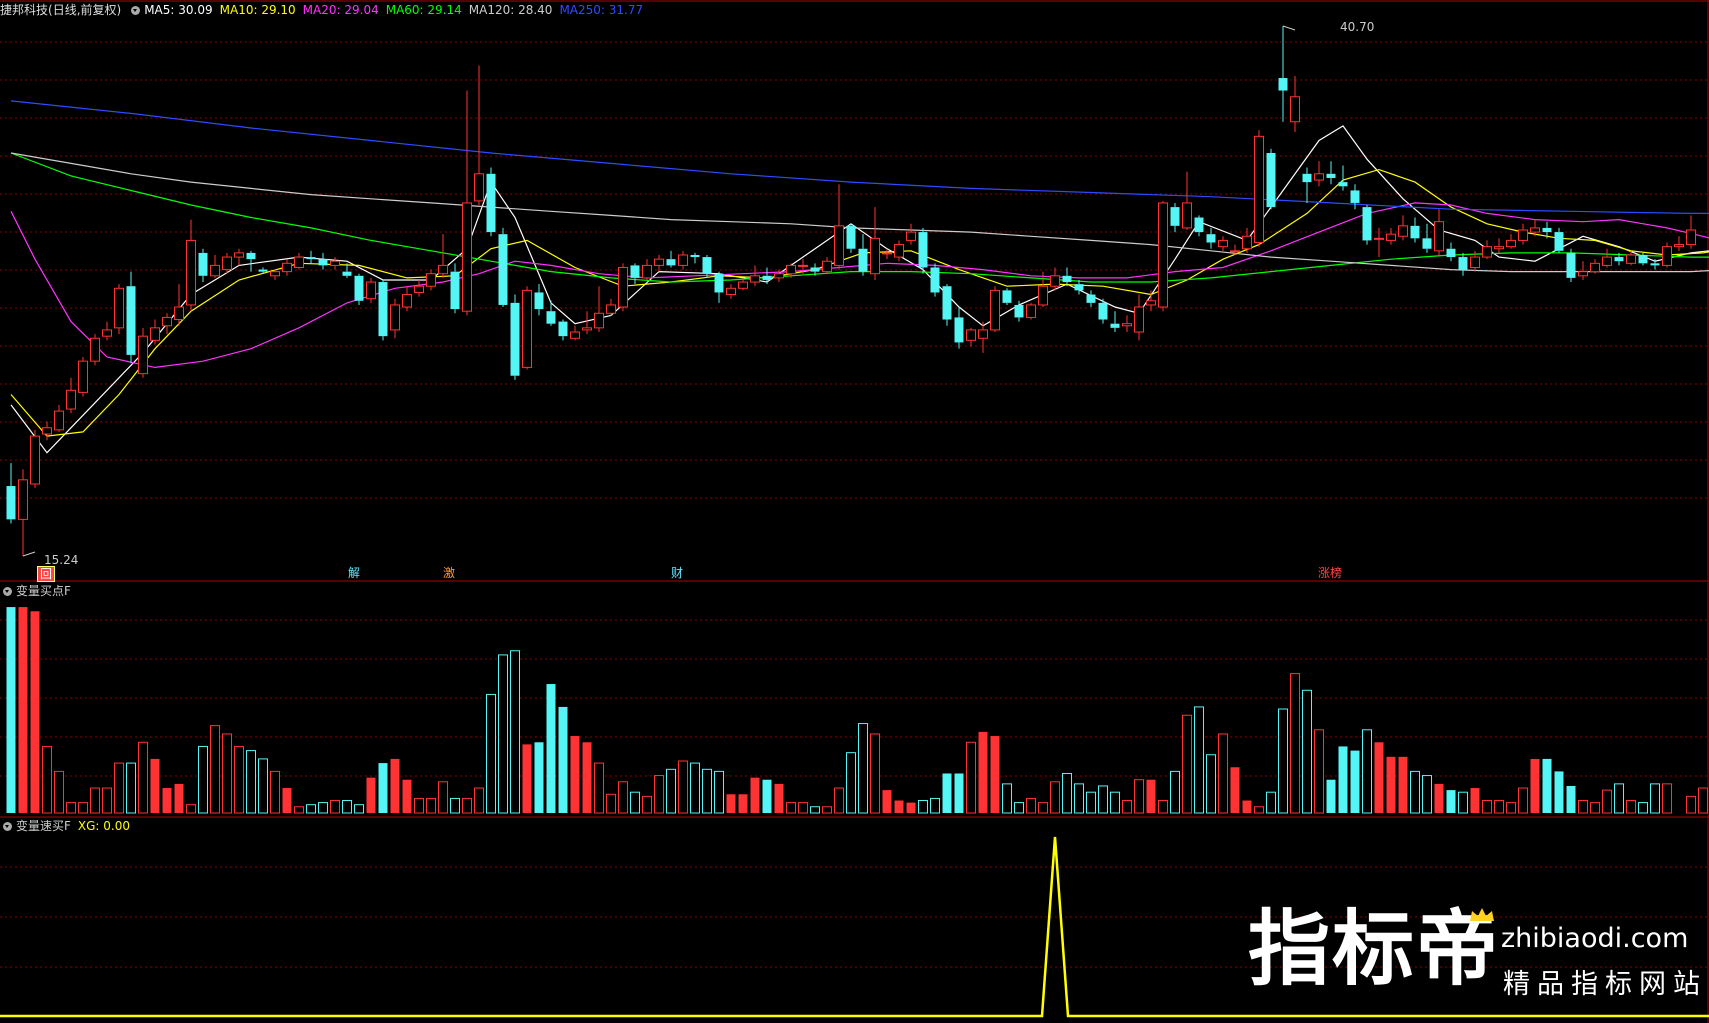  What do you see at coordinates (601, 10) in the screenshot?
I see `ma250-value: MA250: 31.77` at bounding box center [601, 10].